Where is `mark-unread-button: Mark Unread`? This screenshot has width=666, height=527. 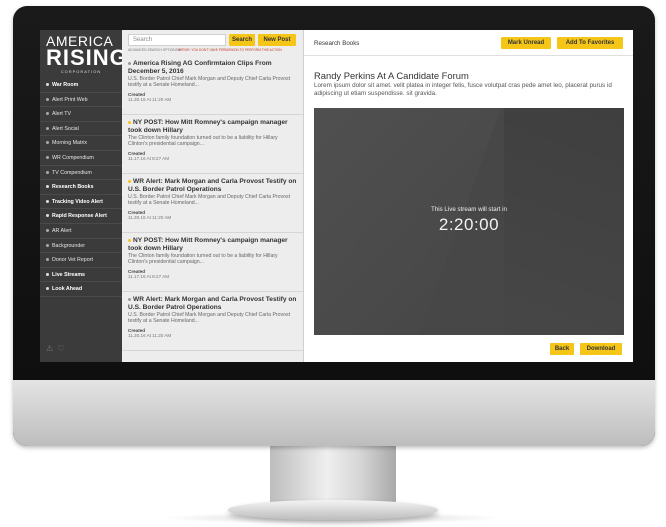 mark-unread-button: Mark Unread is located at coordinates (526, 43).